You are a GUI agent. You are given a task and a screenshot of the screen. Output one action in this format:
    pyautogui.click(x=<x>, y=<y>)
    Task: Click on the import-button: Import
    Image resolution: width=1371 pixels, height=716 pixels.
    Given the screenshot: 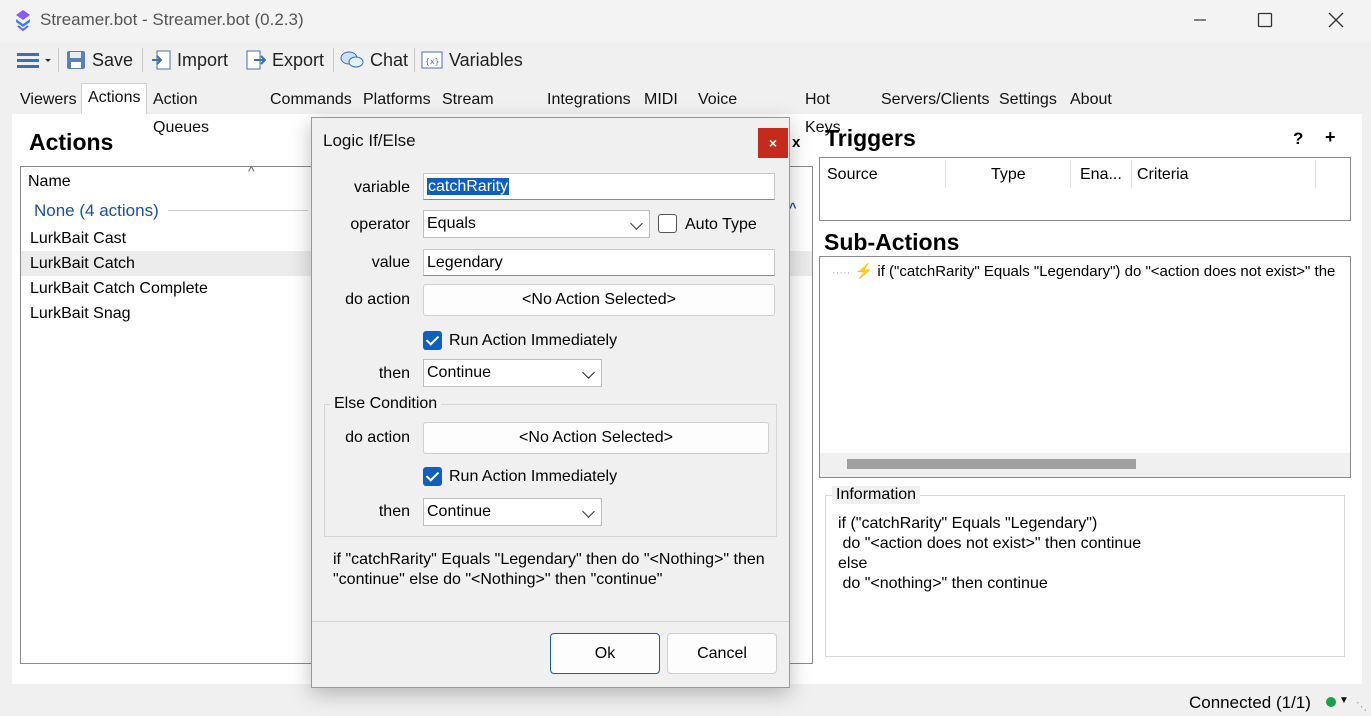 What is the action you would take?
    pyautogui.click(x=189, y=60)
    